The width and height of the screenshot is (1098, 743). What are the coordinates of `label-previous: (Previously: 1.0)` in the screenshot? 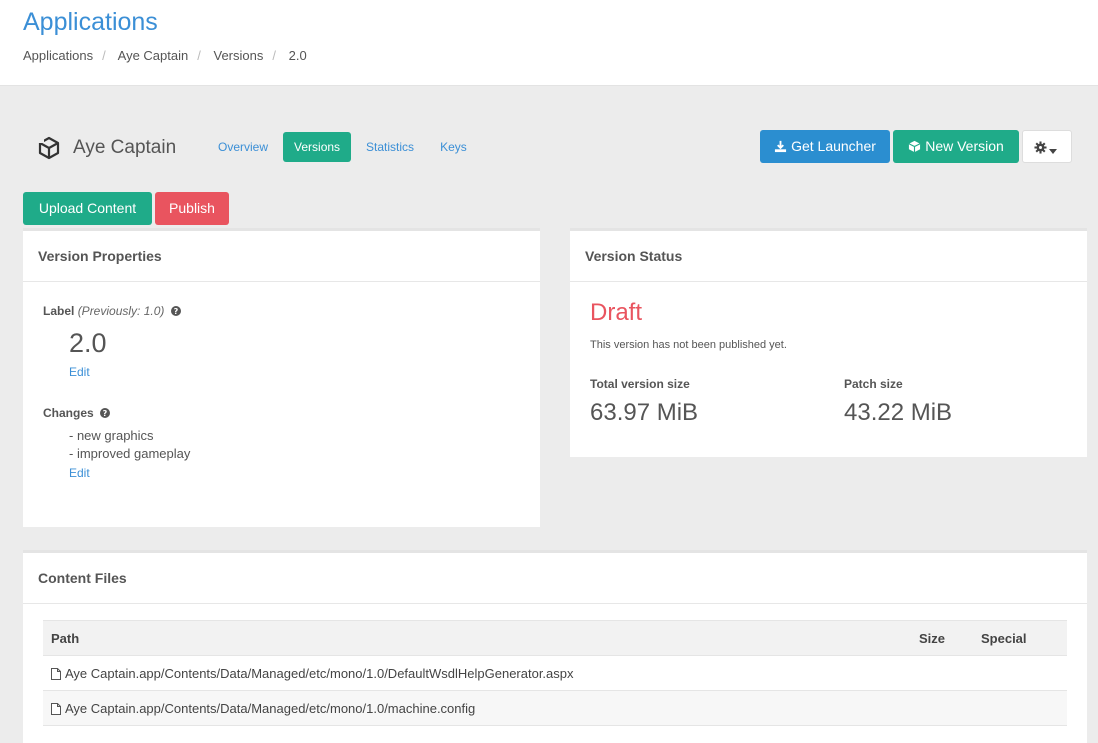 It's located at (121, 311).